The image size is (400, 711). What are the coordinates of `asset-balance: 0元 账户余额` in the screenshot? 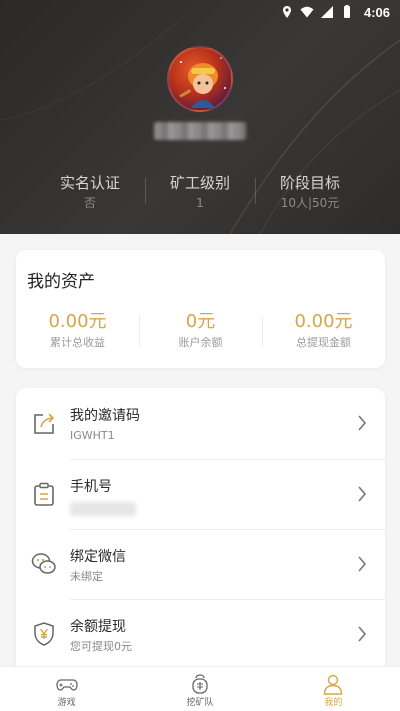 It's located at (200, 331).